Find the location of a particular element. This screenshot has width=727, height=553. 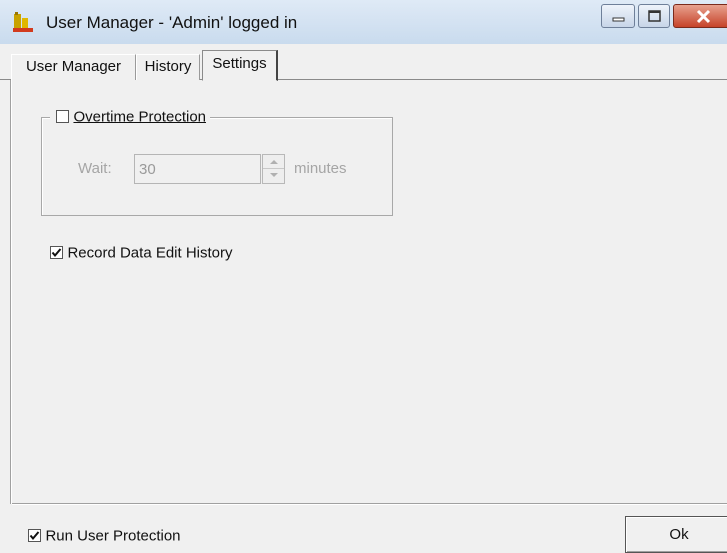

tab-strip: User Manager History Settings is located at coordinates (363, 64).